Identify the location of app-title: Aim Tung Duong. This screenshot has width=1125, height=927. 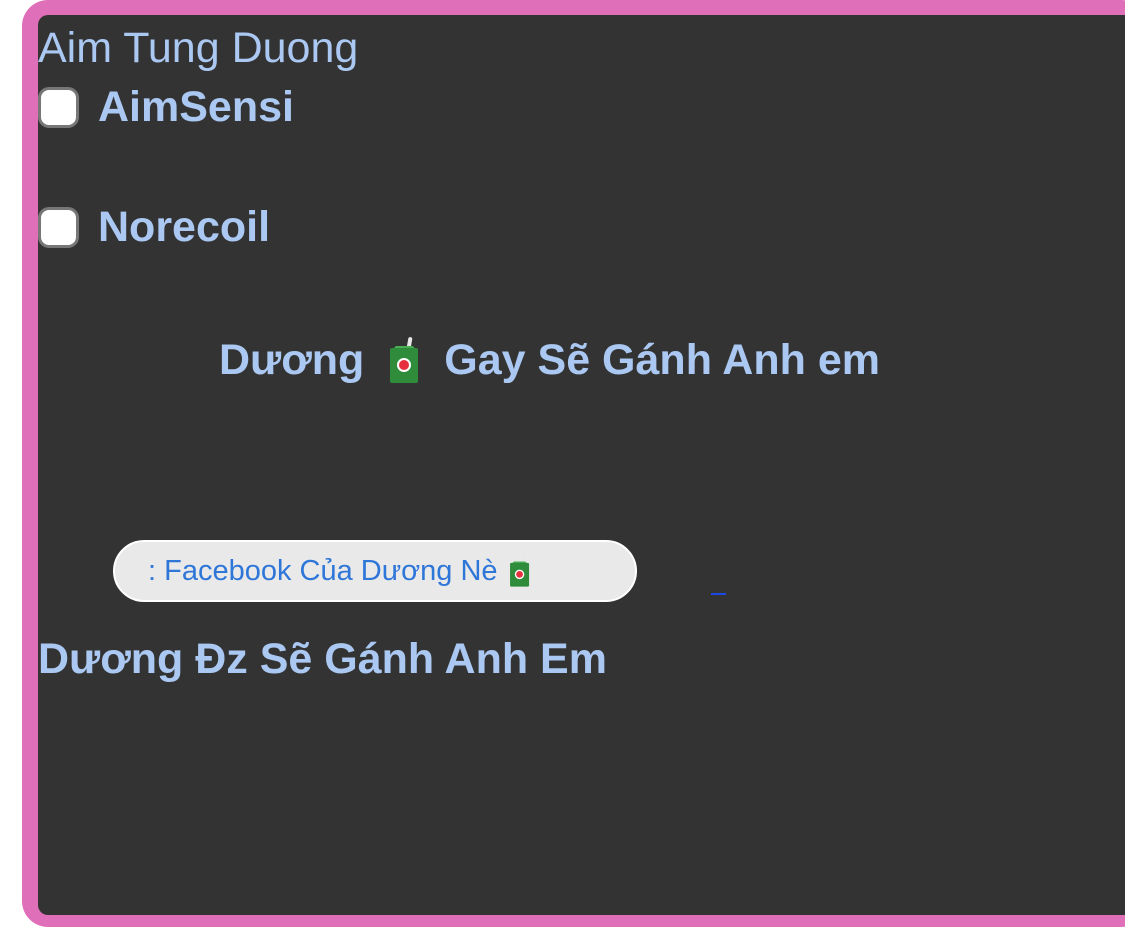
(198, 48).